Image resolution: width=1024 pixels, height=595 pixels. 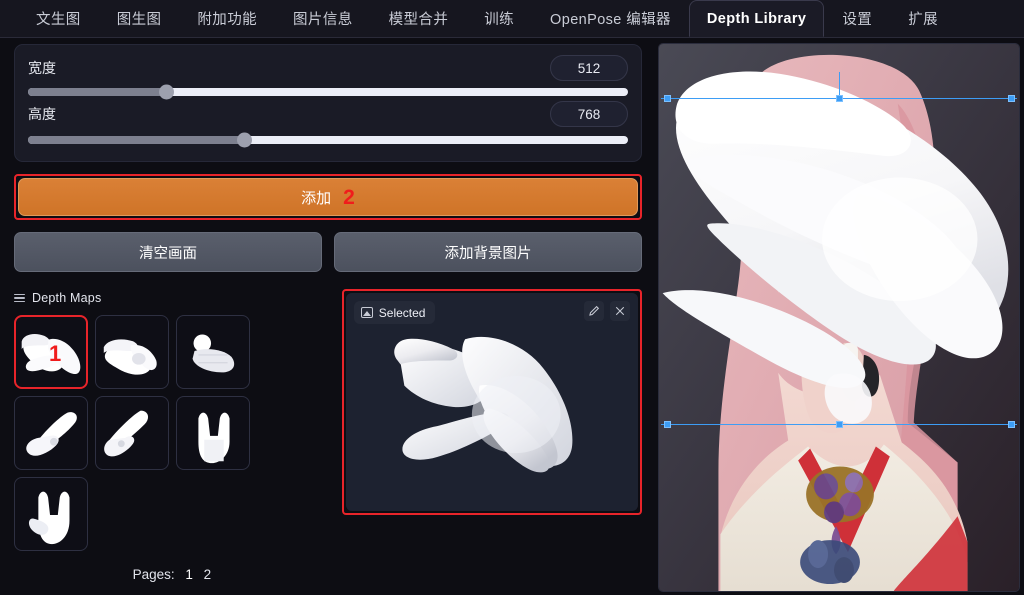 I want to click on add-background-image-button: 添加背景图片, so click(x=488, y=252).